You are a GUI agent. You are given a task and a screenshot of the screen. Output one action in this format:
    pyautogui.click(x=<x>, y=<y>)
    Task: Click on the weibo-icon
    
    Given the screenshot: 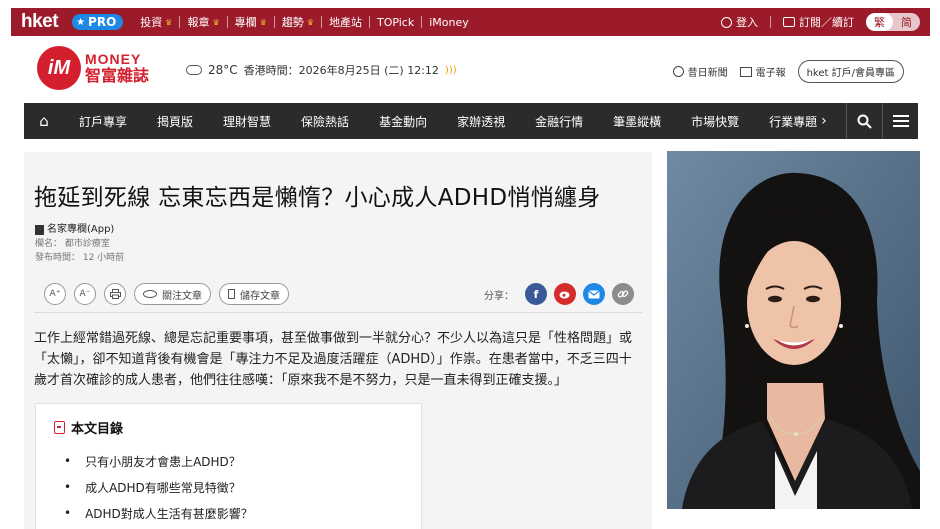 What is the action you would take?
    pyautogui.click(x=565, y=294)
    